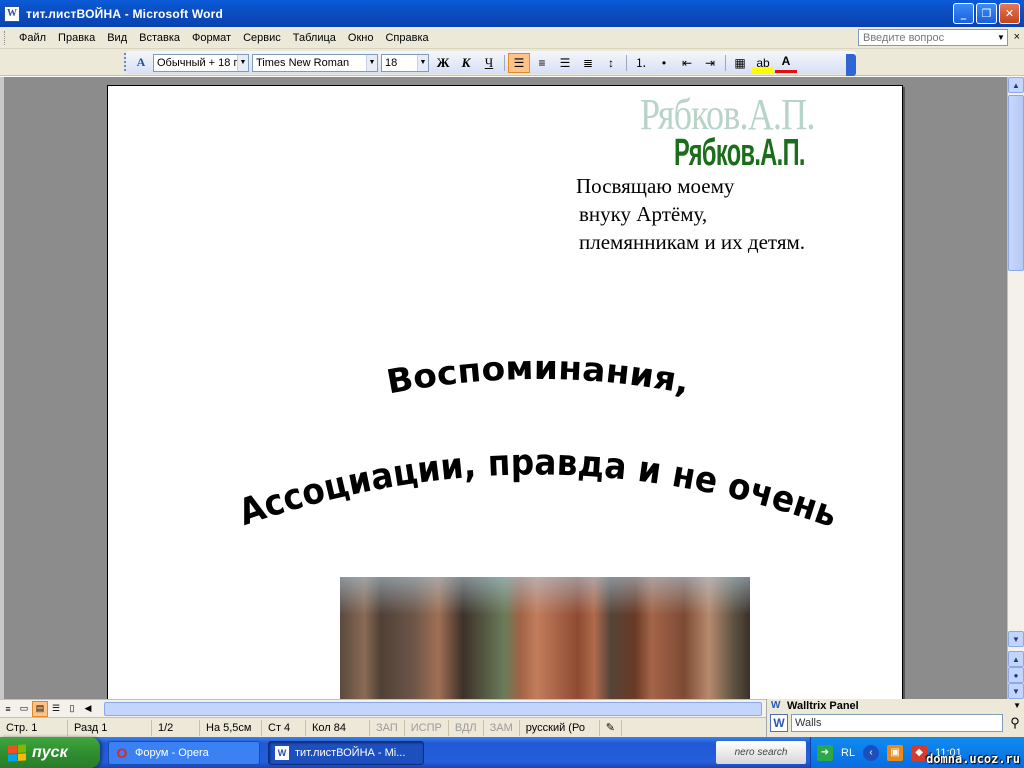  I want to click on start-label: пуск, so click(50, 752).